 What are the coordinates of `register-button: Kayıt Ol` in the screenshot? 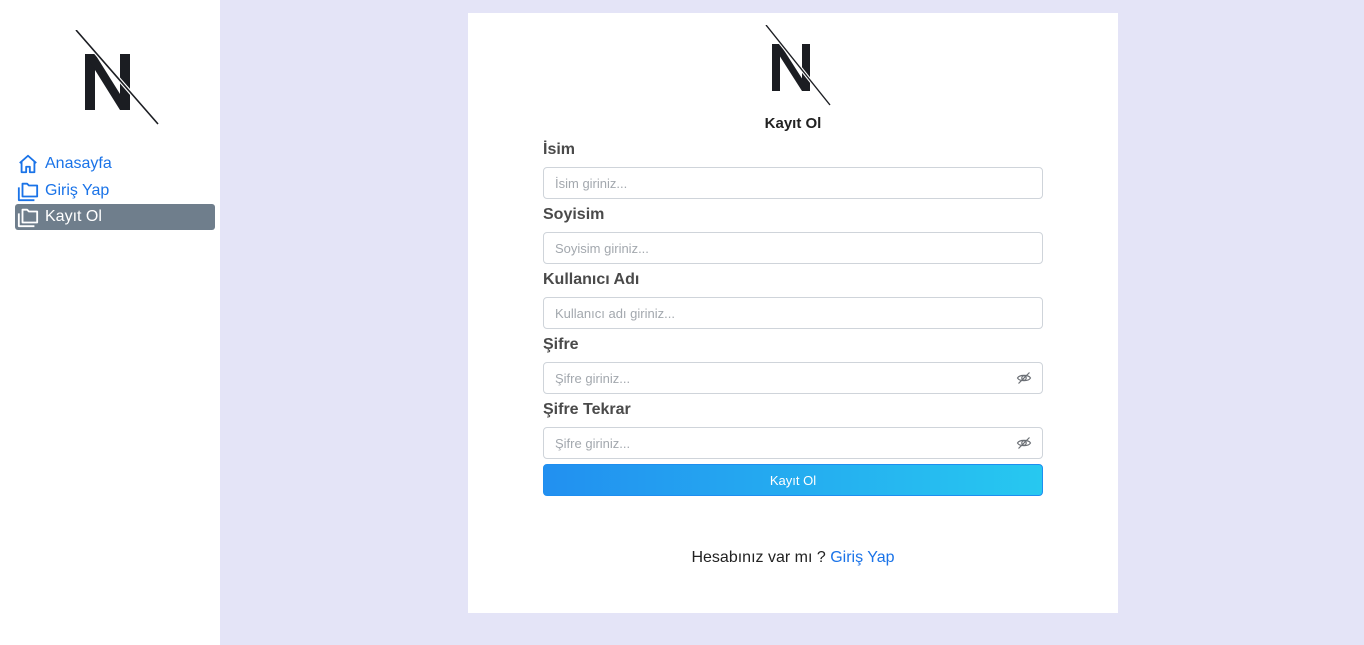 It's located at (793, 480).